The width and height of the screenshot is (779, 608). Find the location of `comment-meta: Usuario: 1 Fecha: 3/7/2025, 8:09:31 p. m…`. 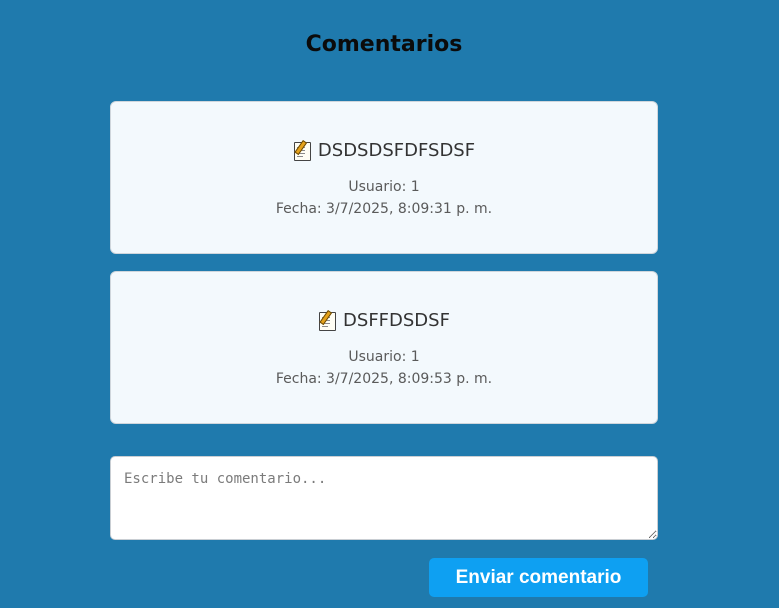

comment-meta: Usuario: 1 Fecha: 3/7/2025, 8:09:31 p. m… is located at coordinates (384, 198).